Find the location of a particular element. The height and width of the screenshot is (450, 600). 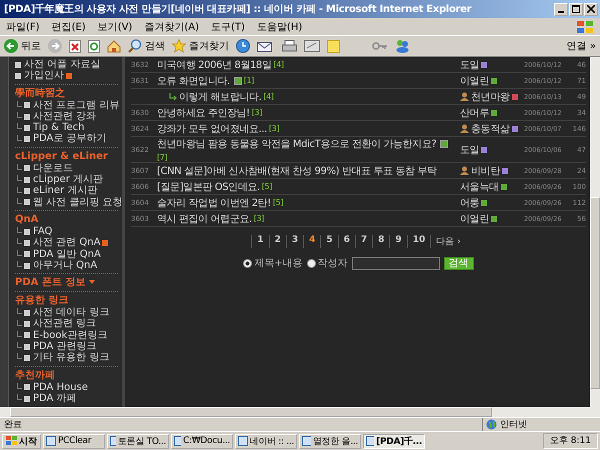

sidebar-item: cLipper 게시판 is located at coordinates (68, 180).